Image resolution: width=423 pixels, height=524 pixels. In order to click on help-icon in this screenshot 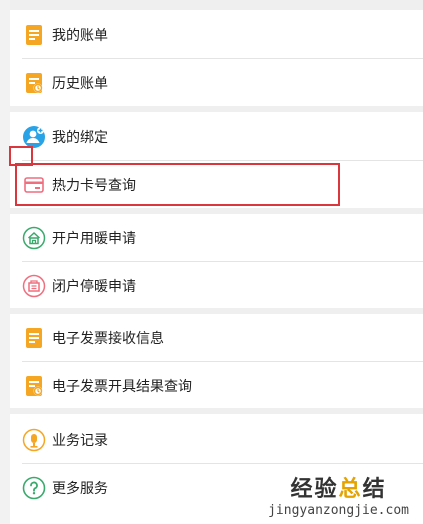, I will do `click(34, 487)`.